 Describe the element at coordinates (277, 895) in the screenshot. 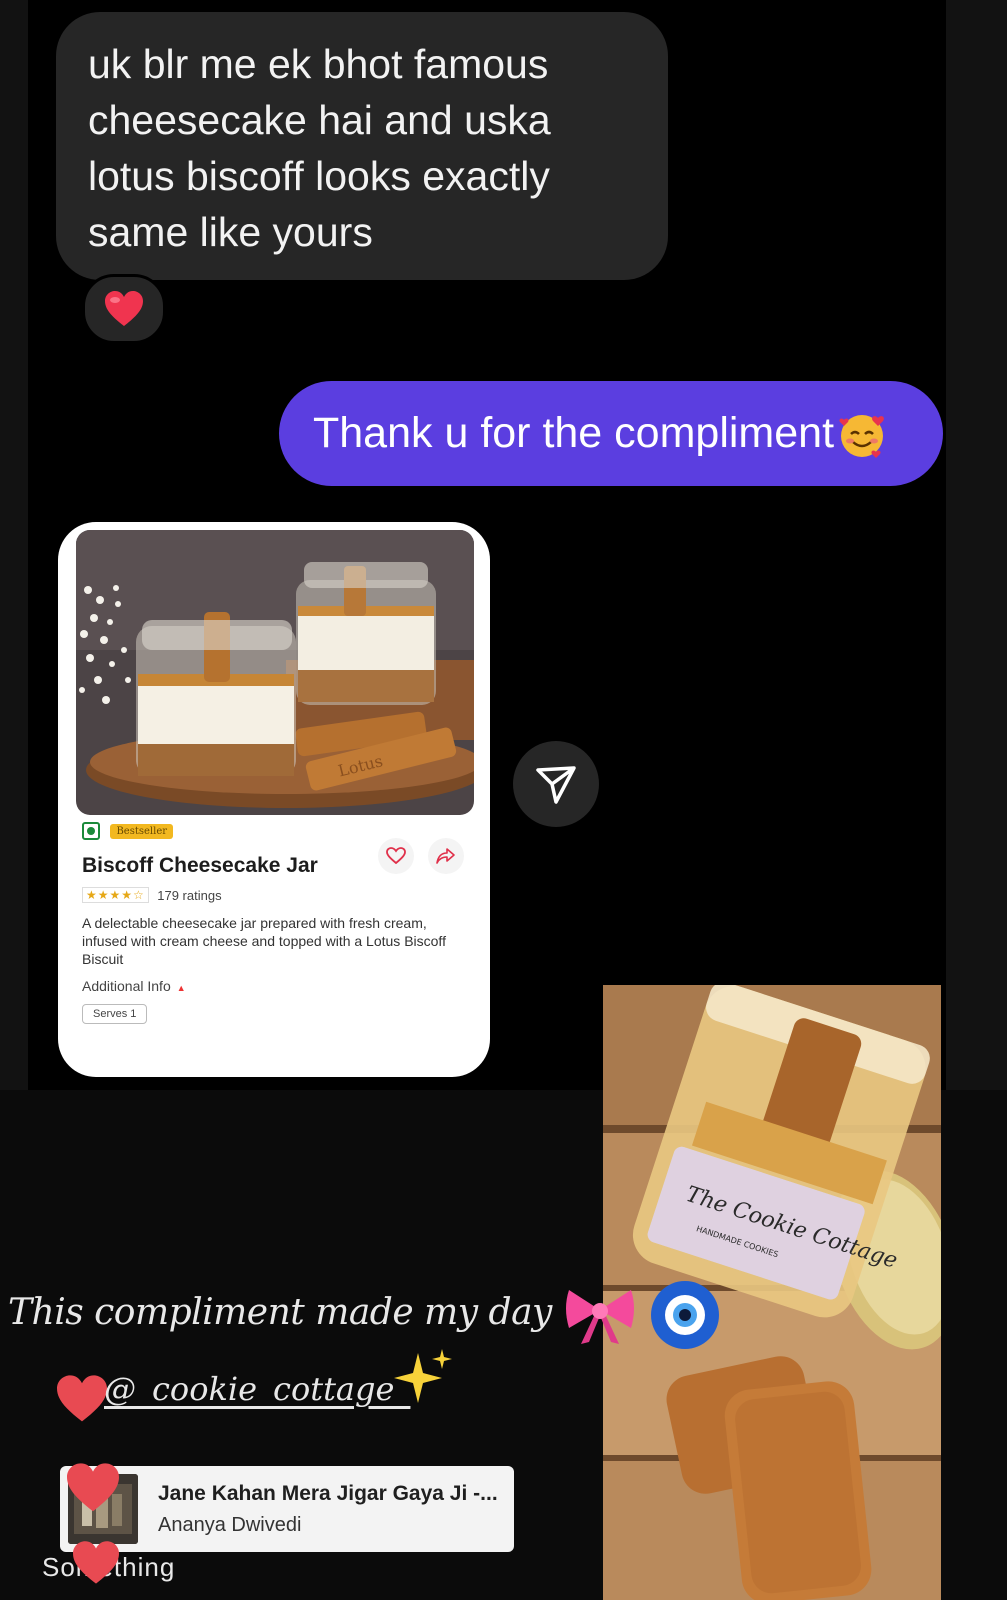

I see `rating-row: ★★★★☆ 179 ratings` at that location.